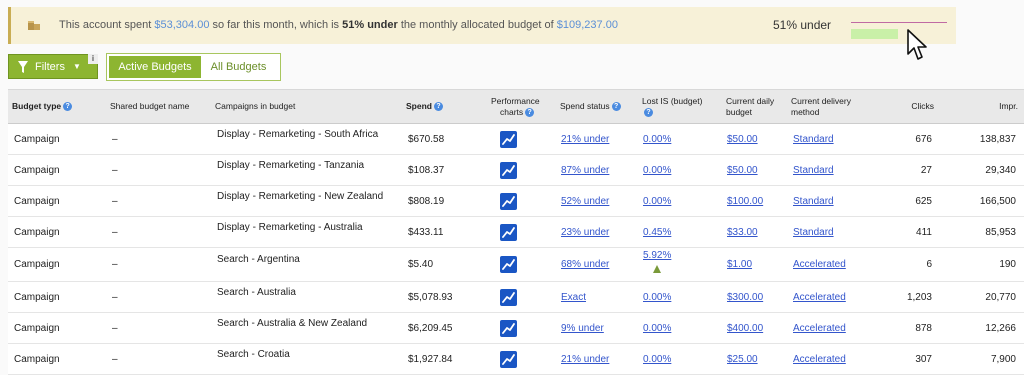 This screenshot has width=1024, height=375. Describe the element at coordinates (821, 107) in the screenshot. I see `header-delivery-method: Current delivery method` at that location.